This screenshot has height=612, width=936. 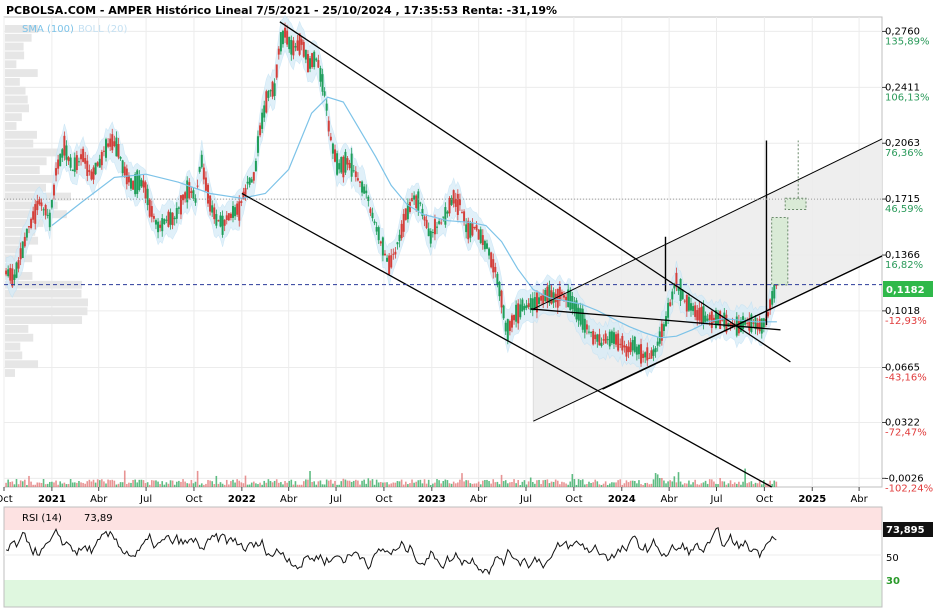 I want to click on rsi-overbought-zone, so click(x=443, y=518).